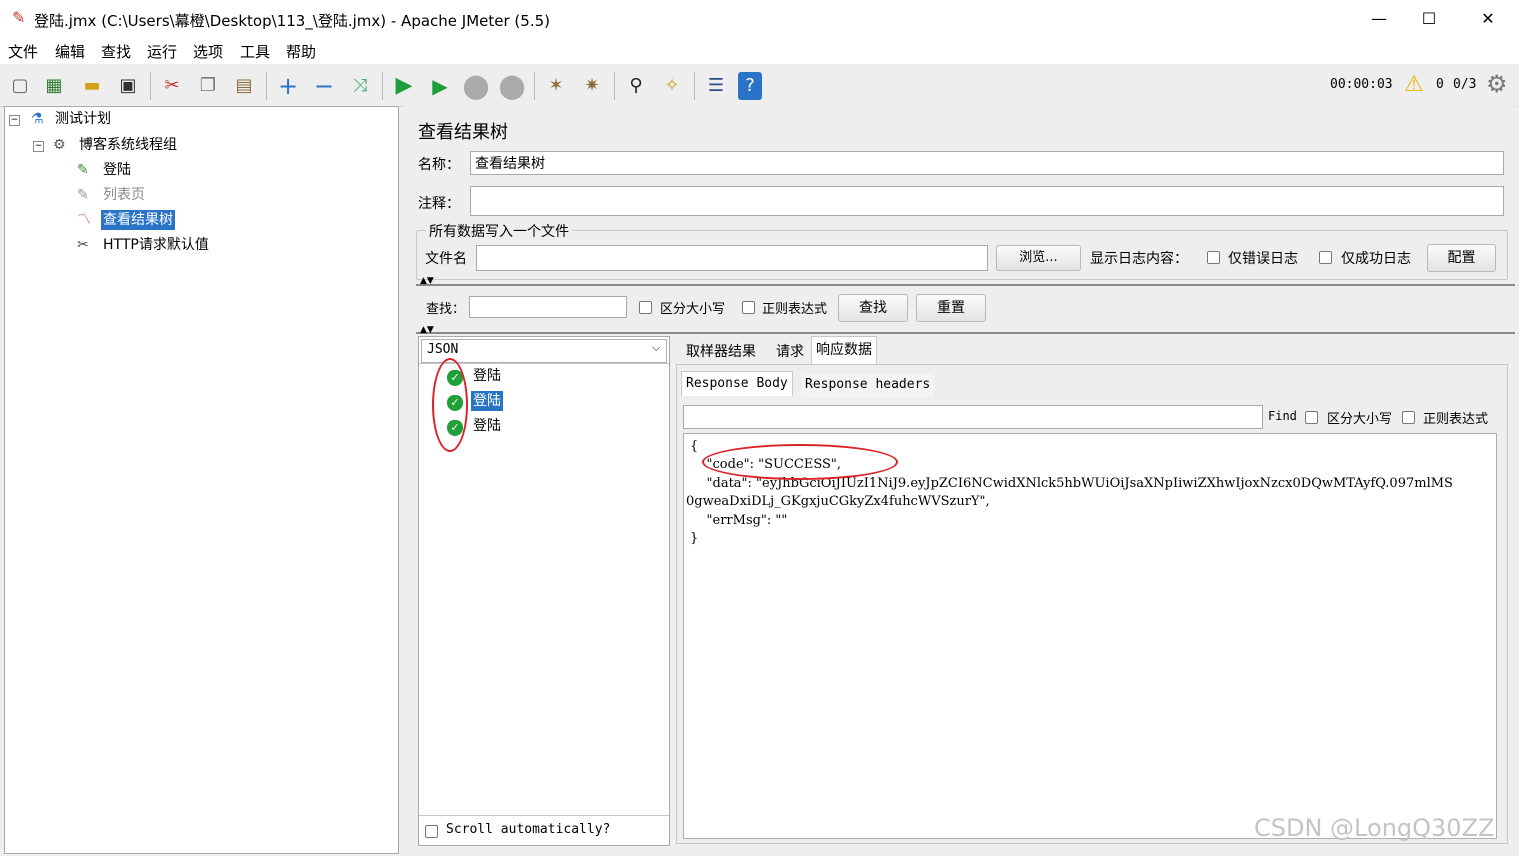 This screenshot has width=1519, height=856. I want to click on warning-count: 0, so click(1440, 84).